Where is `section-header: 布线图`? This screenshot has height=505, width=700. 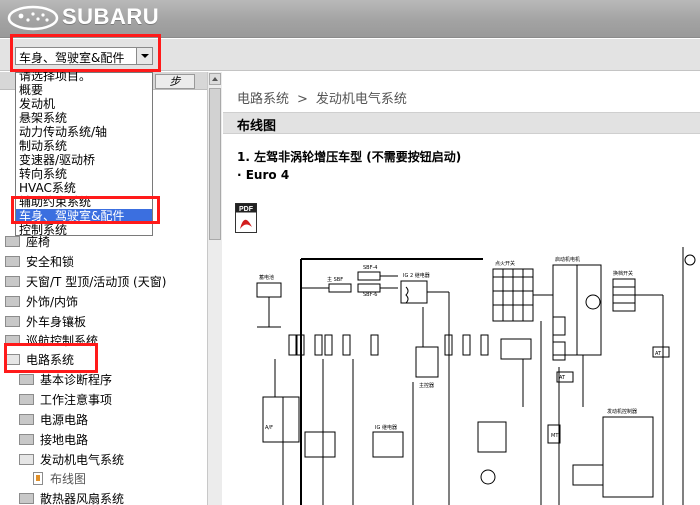 section-header: 布线图 is located at coordinates (461, 123).